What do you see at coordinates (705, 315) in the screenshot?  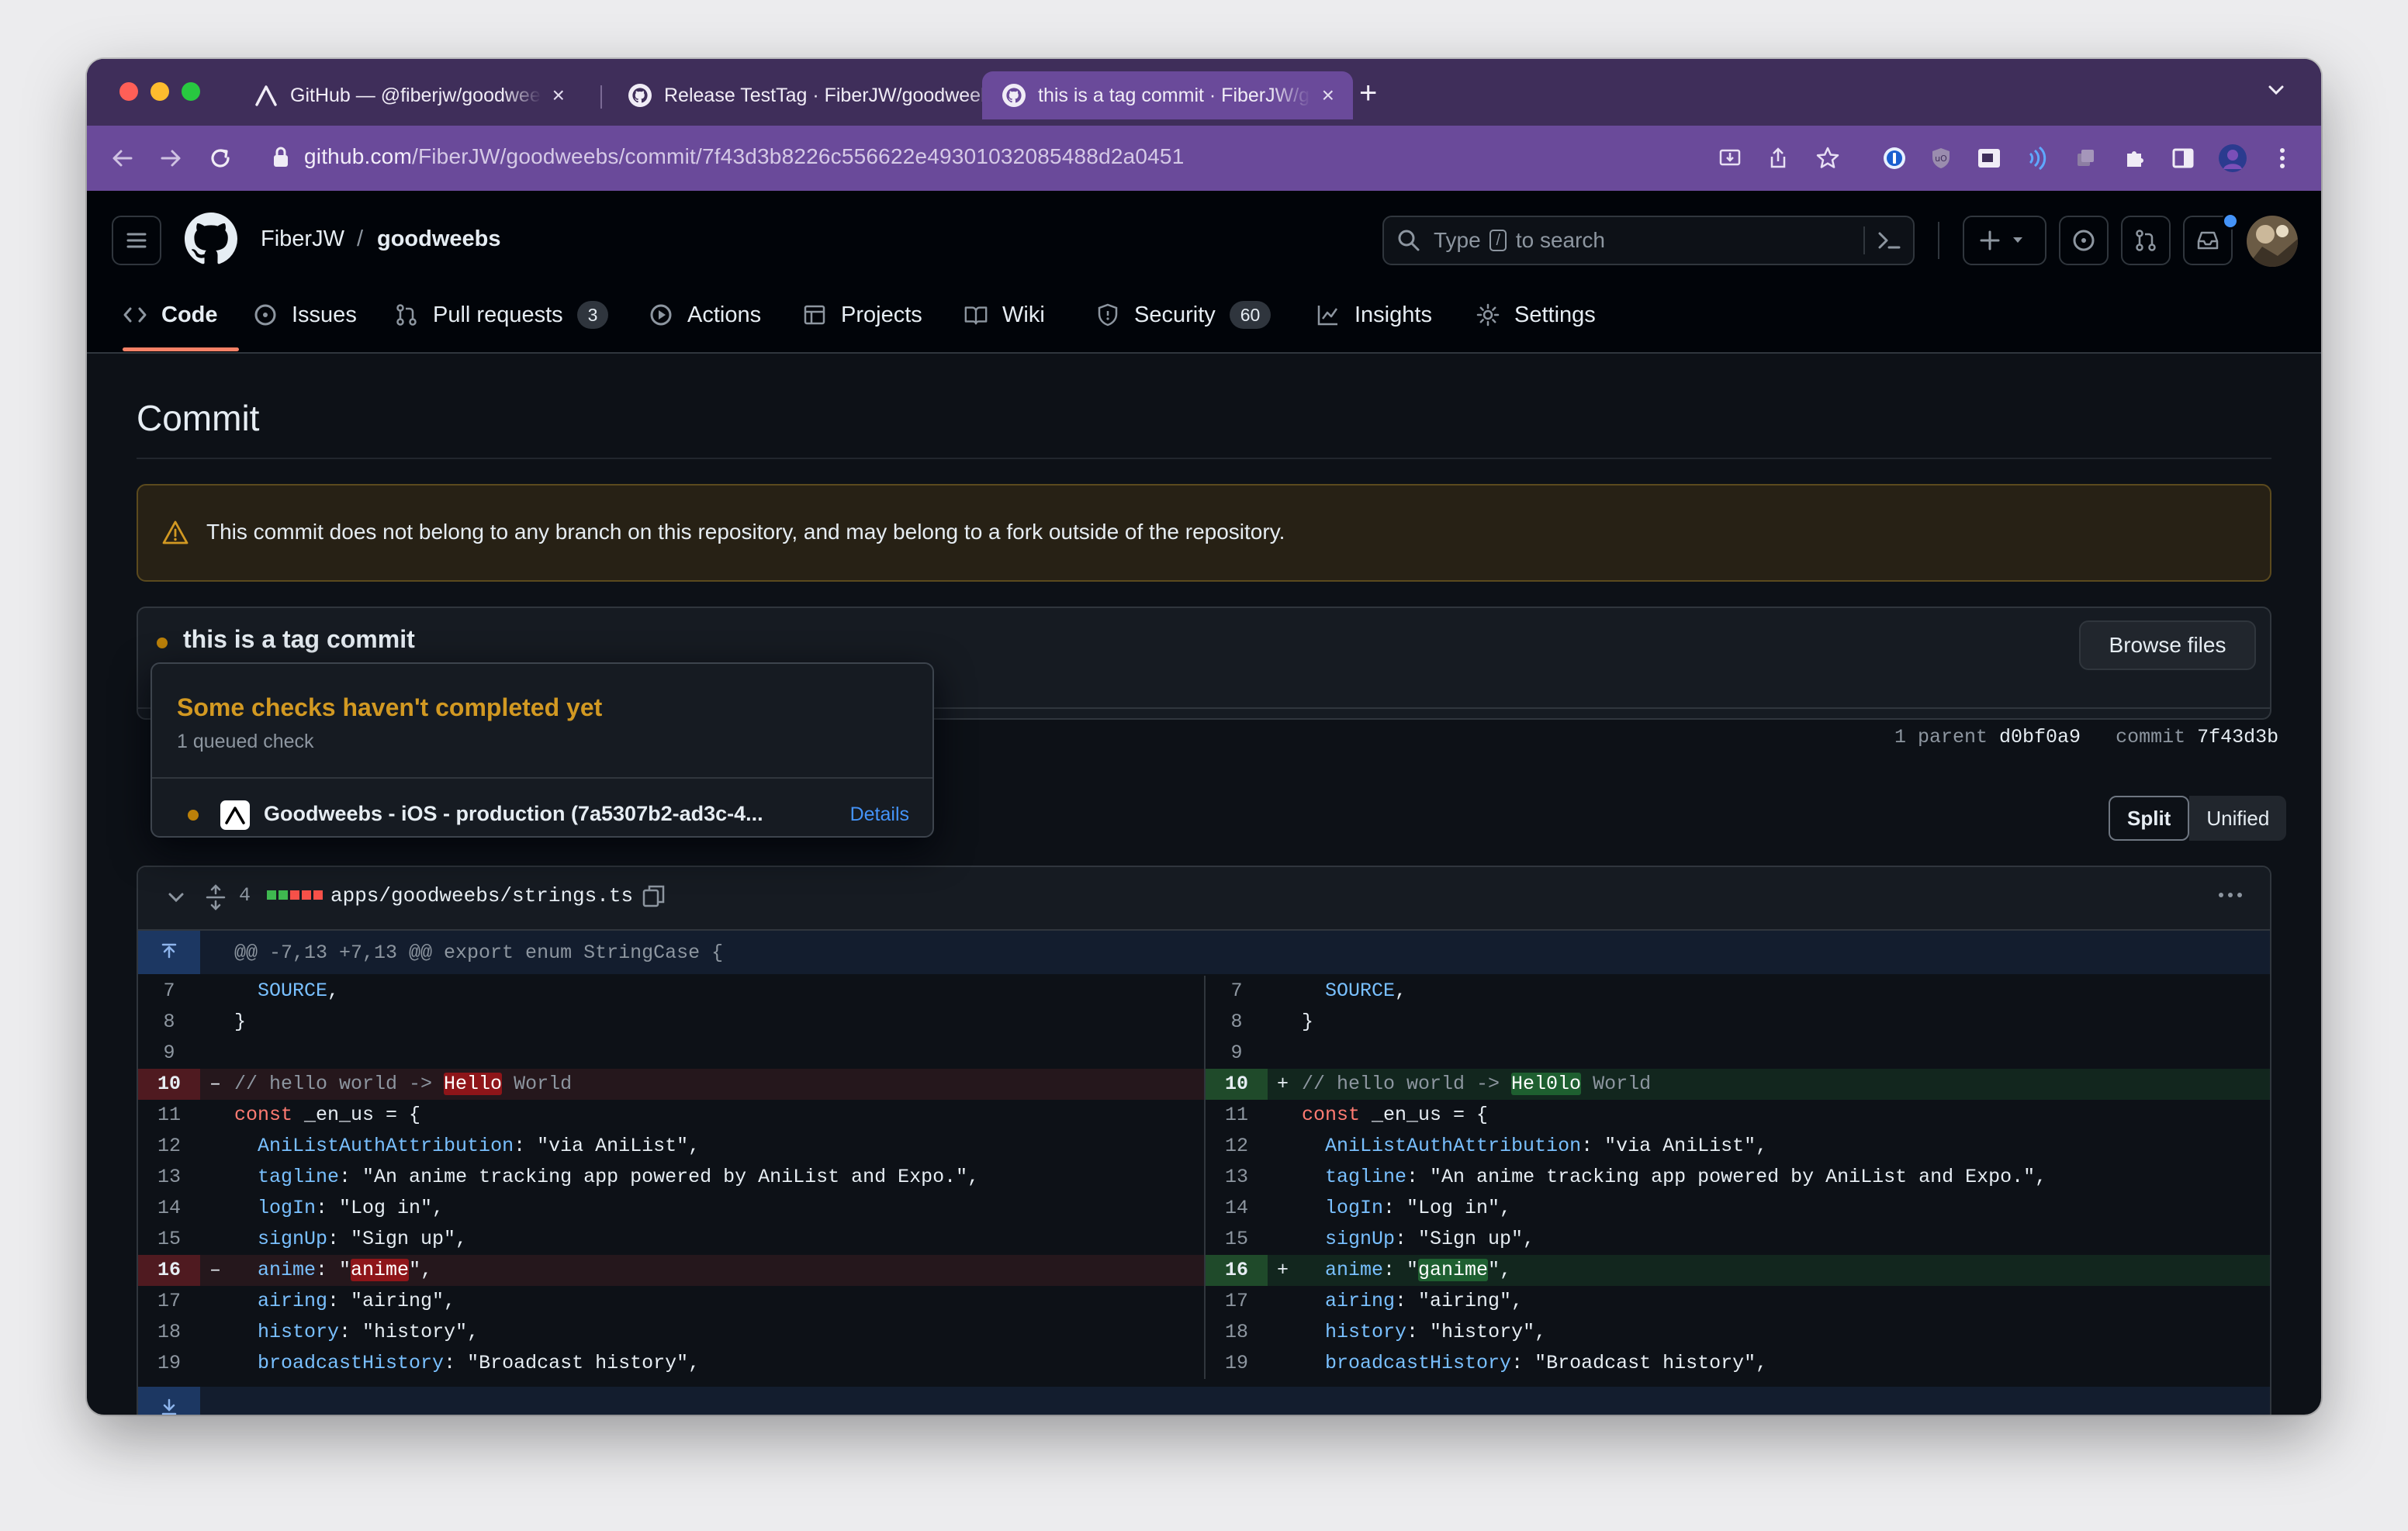 I see `tab-actions: Actions` at bounding box center [705, 315].